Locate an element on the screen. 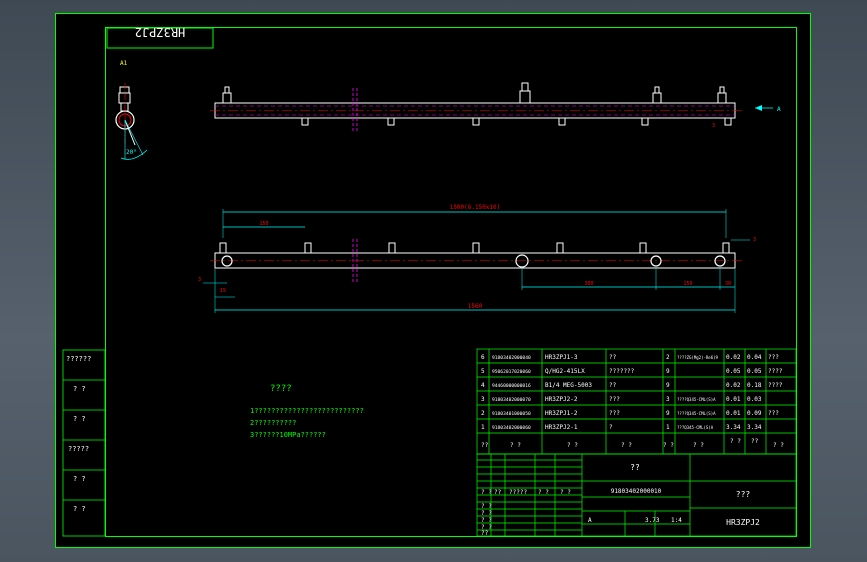 This screenshot has height=562, width=867. tb-code: 91803402000010 is located at coordinates (636, 491).